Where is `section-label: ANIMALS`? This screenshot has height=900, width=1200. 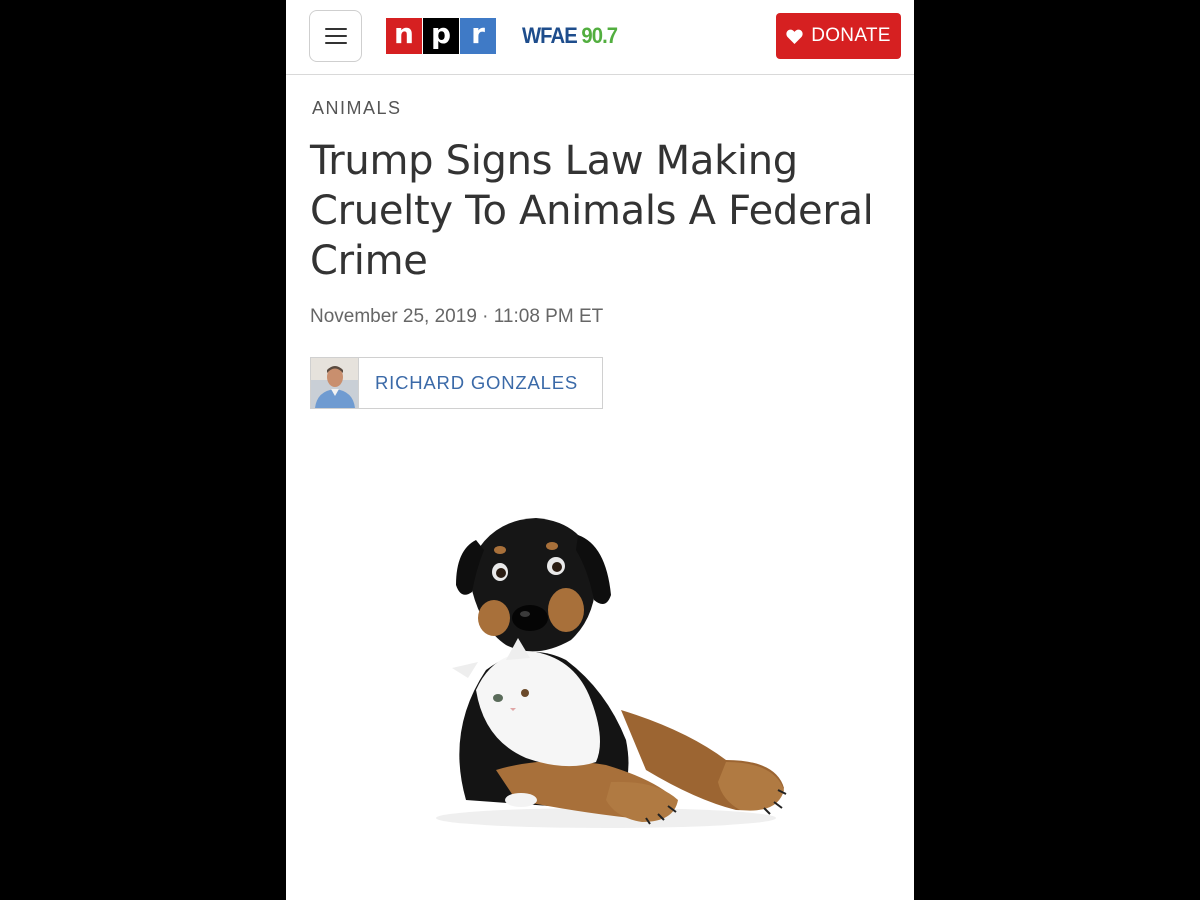 section-label: ANIMALS is located at coordinates (357, 108).